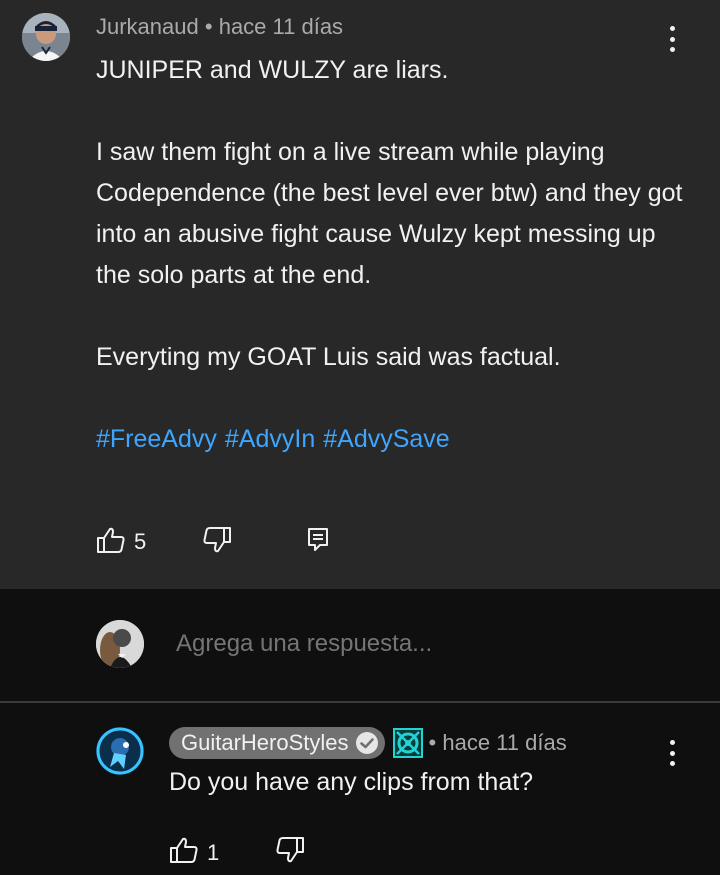 The height and width of the screenshot is (875, 720). I want to click on reply-author: GuitarHeroStyles, so click(265, 742).